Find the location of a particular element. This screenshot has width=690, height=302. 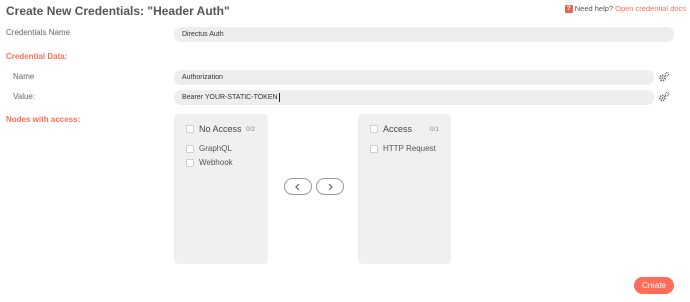

help-area: ? Need help? Open credential docs is located at coordinates (625, 8).